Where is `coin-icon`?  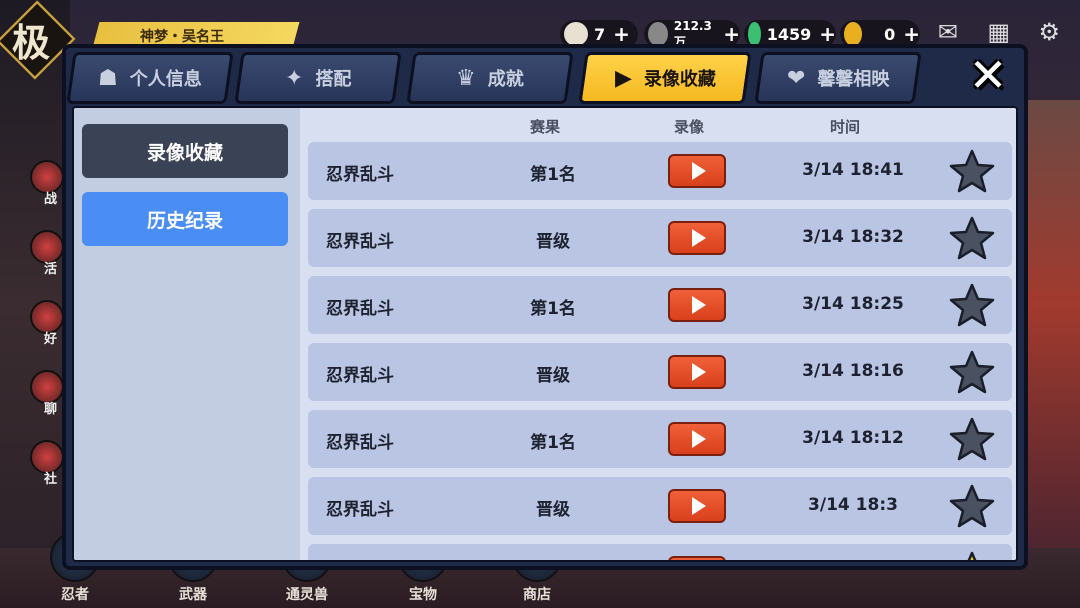 coin-icon is located at coordinates (658, 34).